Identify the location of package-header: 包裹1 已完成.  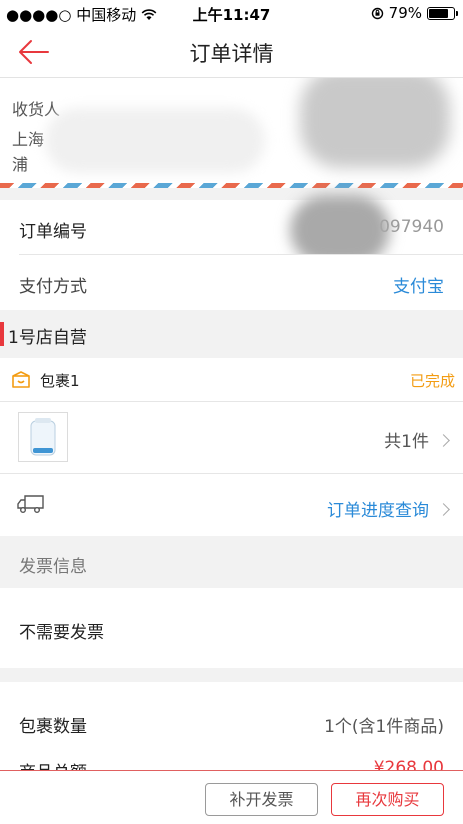
(231, 380).